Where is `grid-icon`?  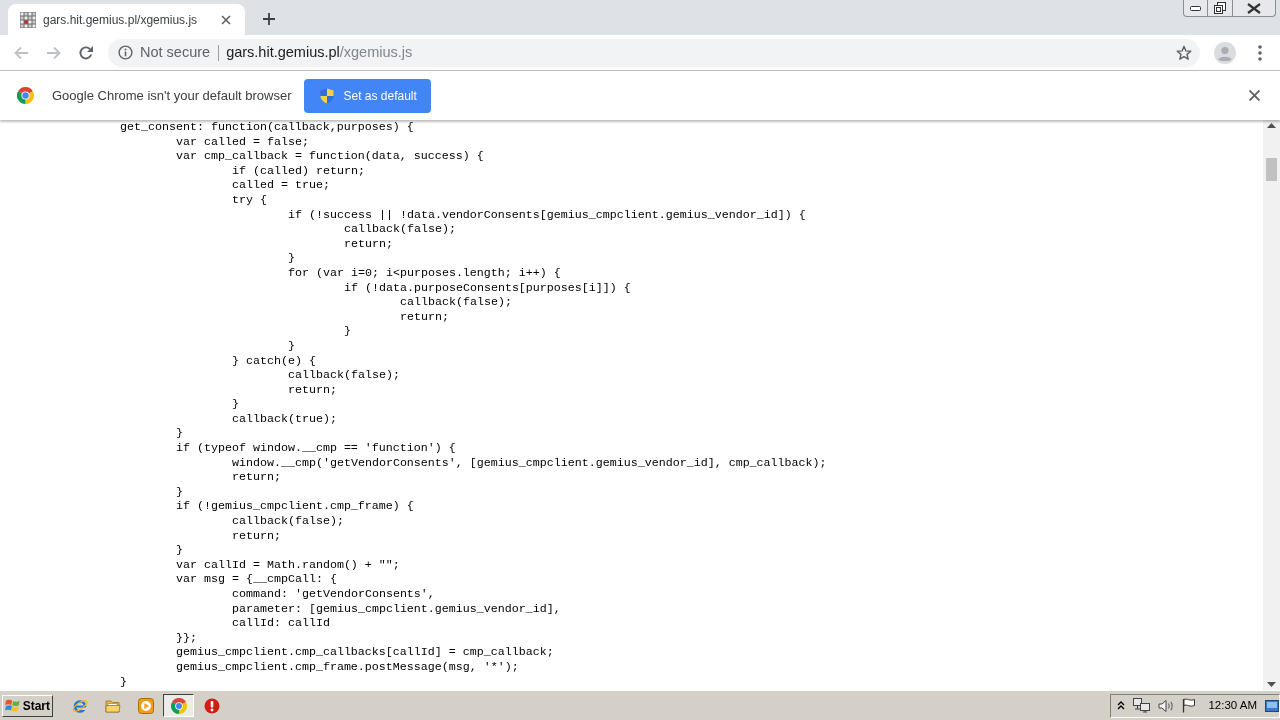 grid-icon is located at coordinates (28, 19).